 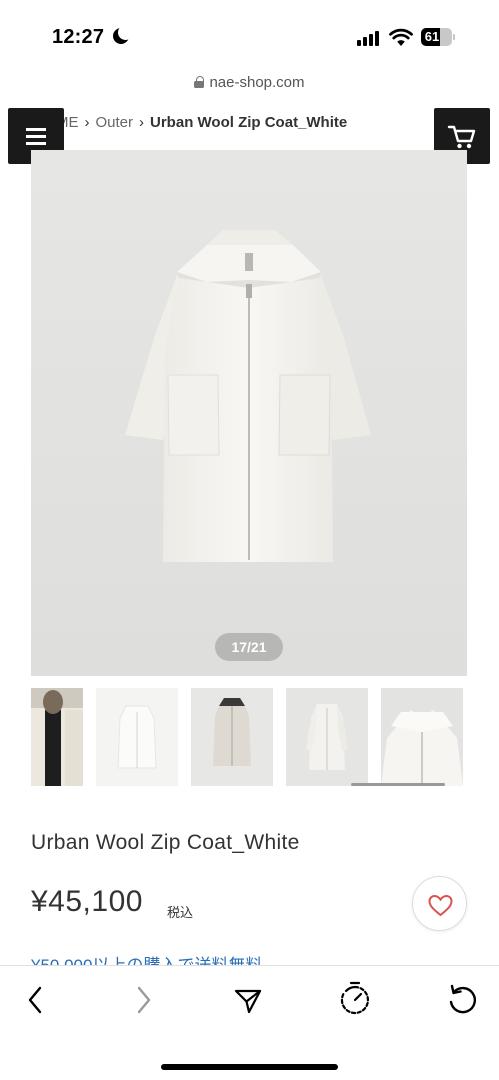 I want to click on send-icon, so click(x=248, y=1001).